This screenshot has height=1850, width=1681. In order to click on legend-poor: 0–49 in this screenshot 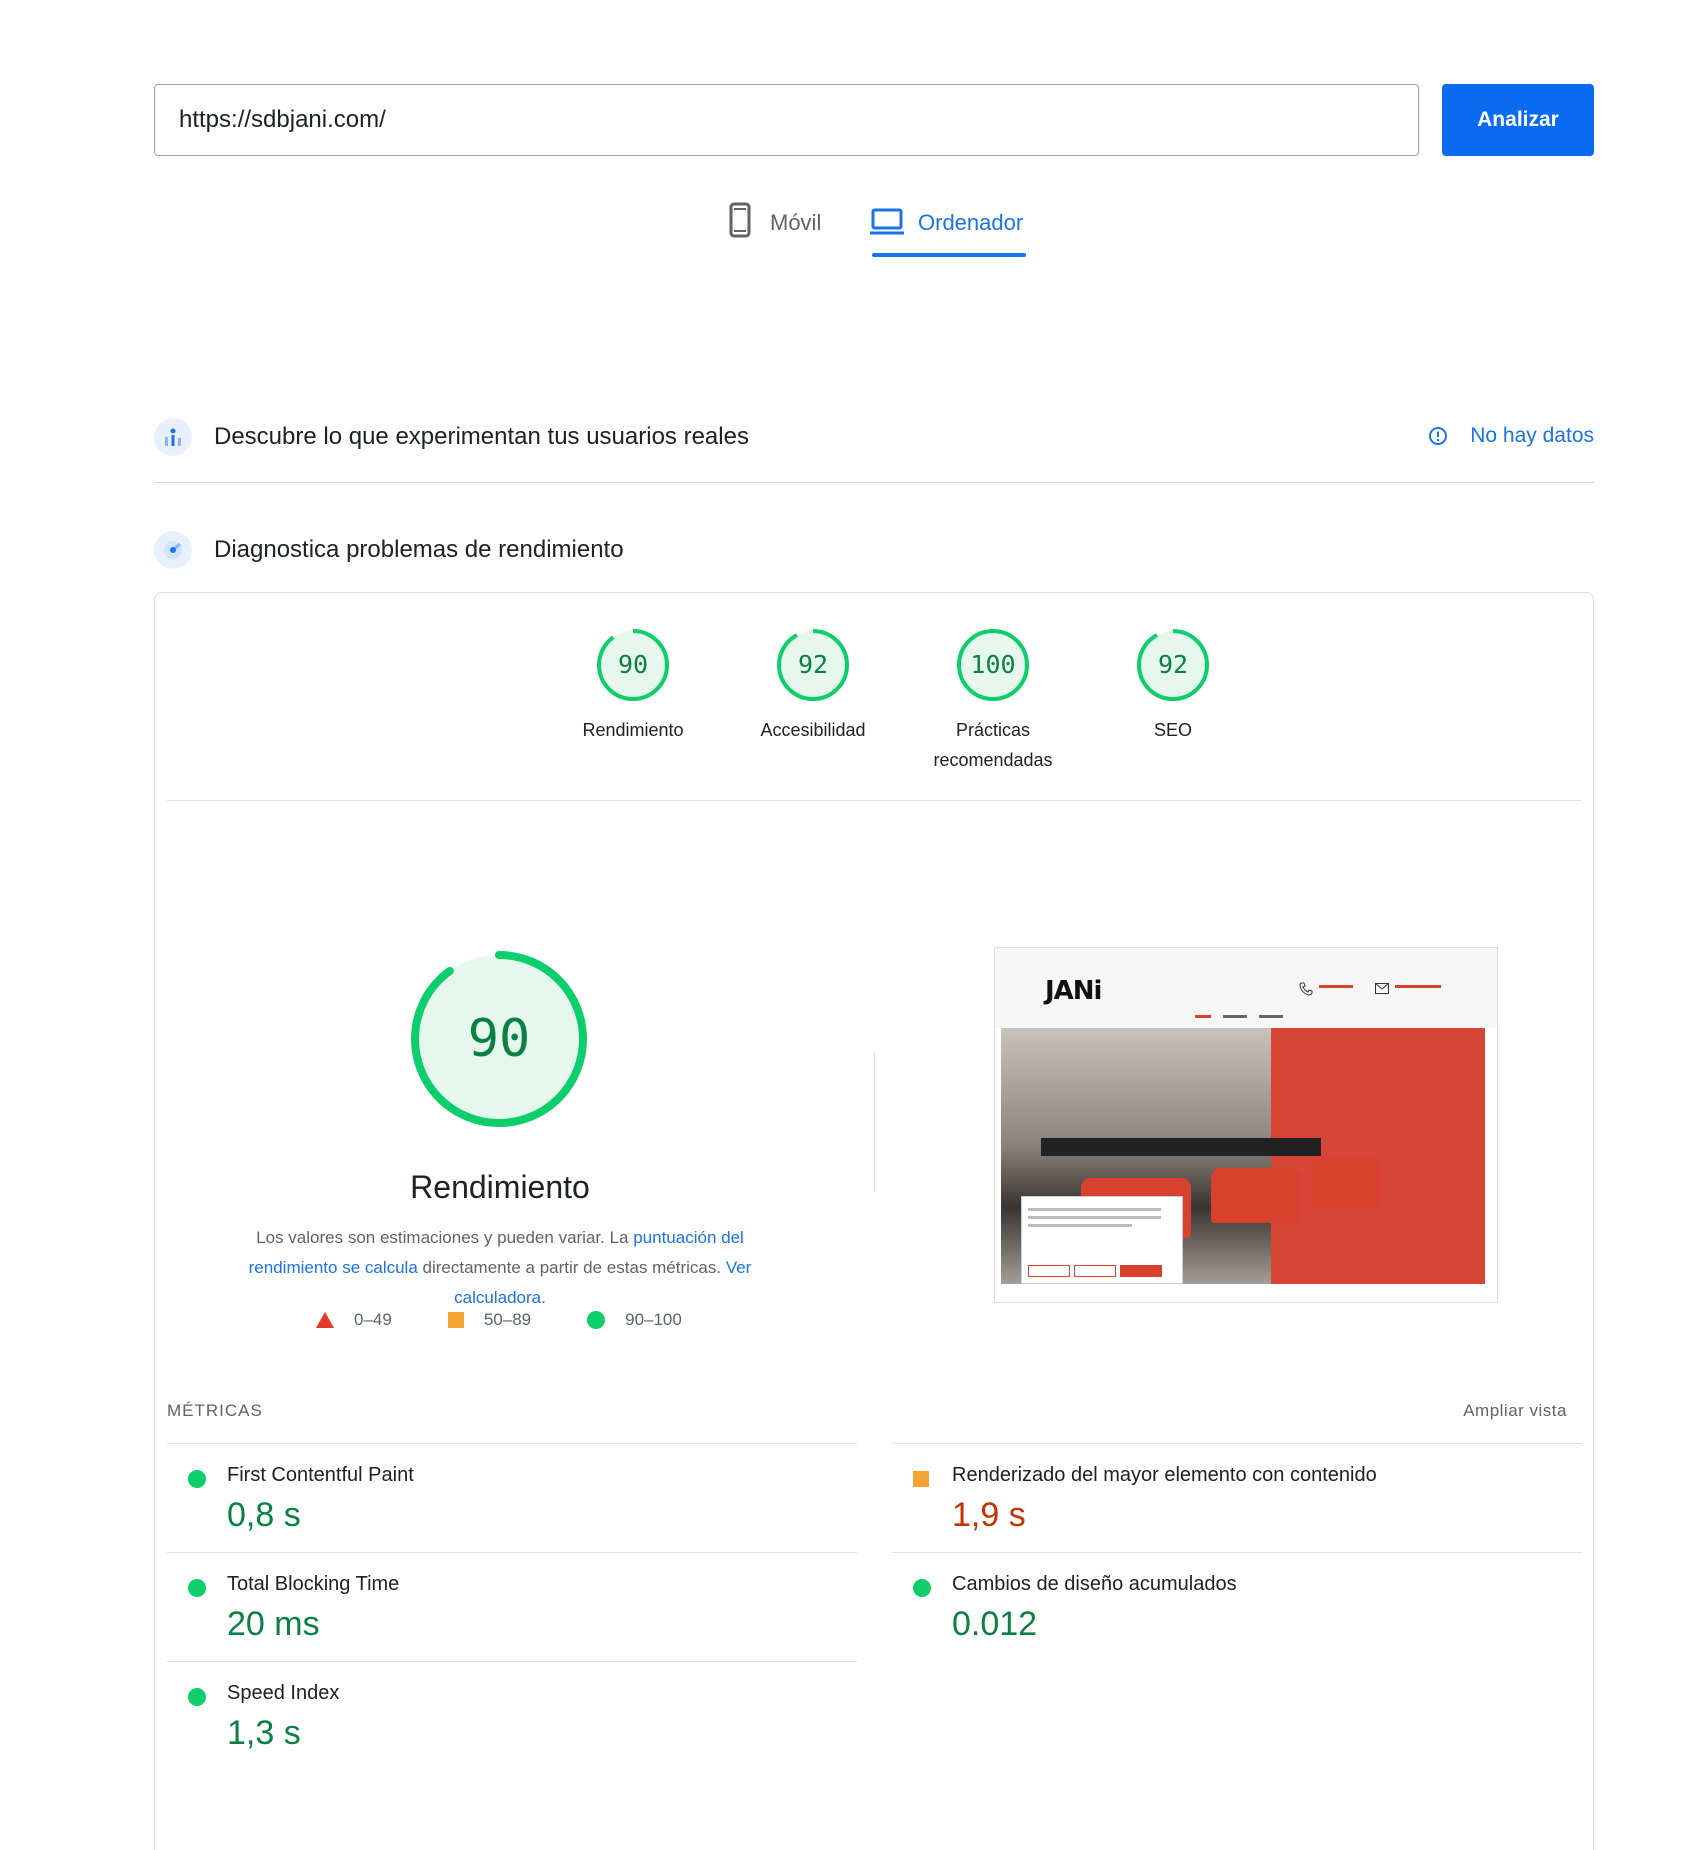, I will do `click(354, 1320)`.